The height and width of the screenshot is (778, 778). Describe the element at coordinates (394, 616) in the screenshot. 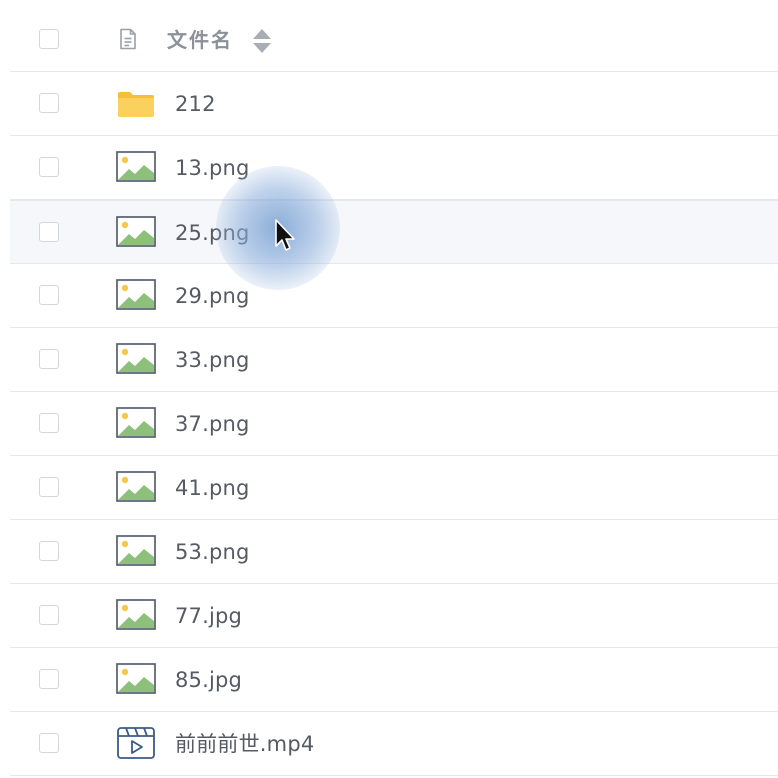

I see `file-row-image: 77.jpg` at that location.